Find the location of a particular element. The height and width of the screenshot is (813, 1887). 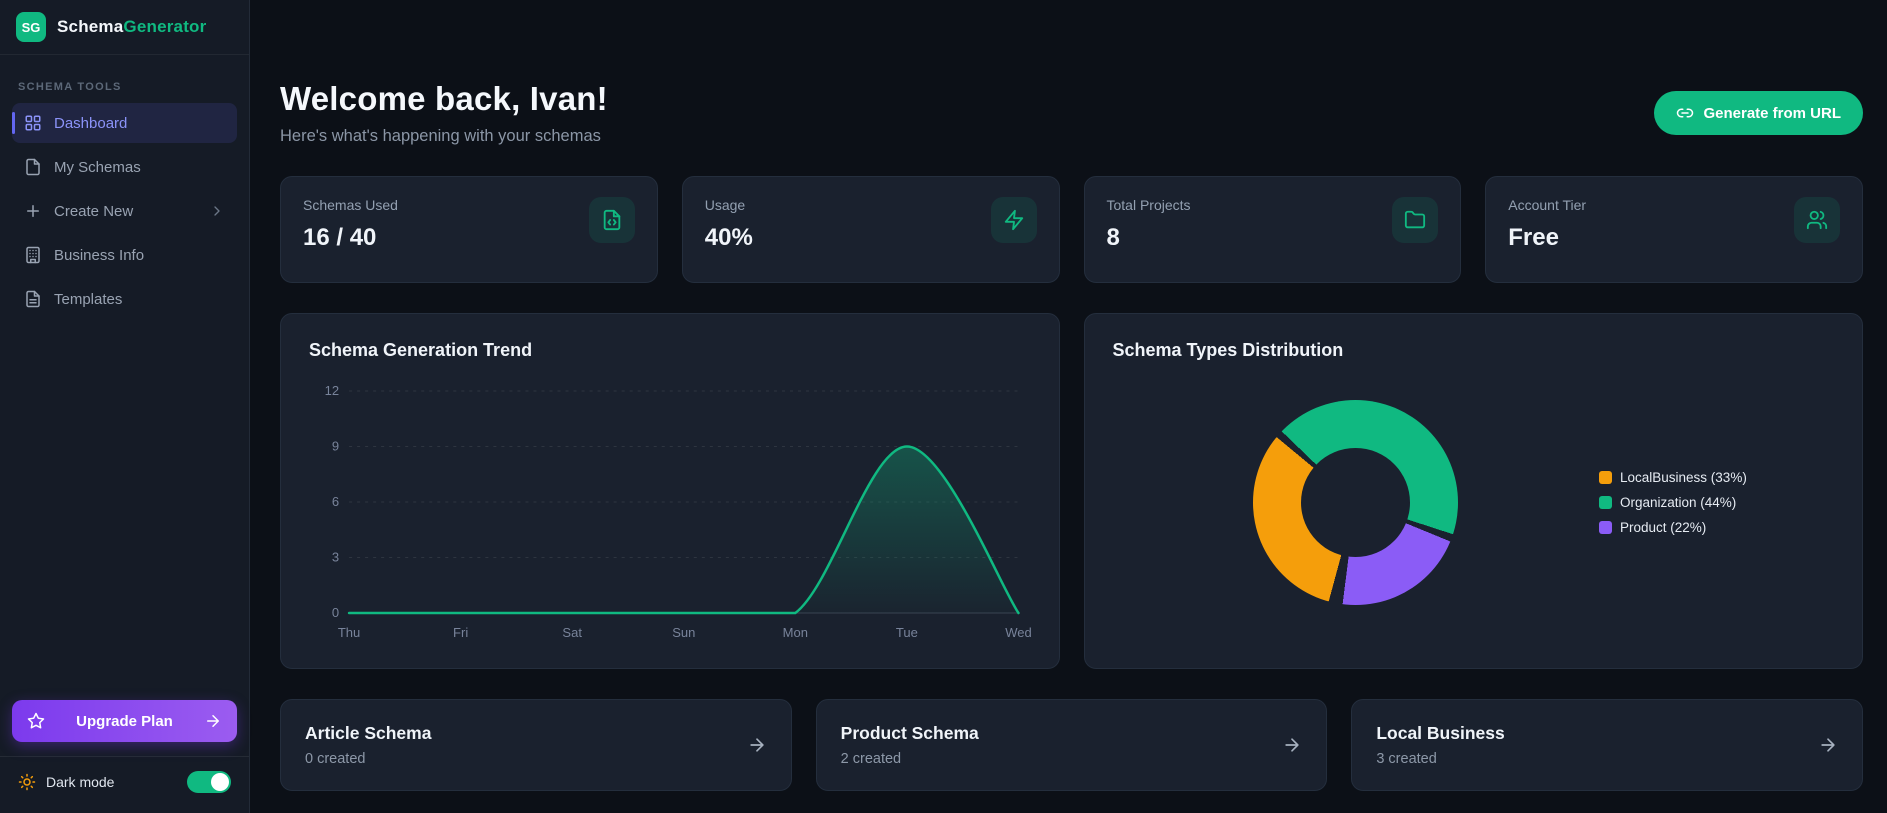

sidebar-item-dashboard: Dashboard is located at coordinates (124, 123).